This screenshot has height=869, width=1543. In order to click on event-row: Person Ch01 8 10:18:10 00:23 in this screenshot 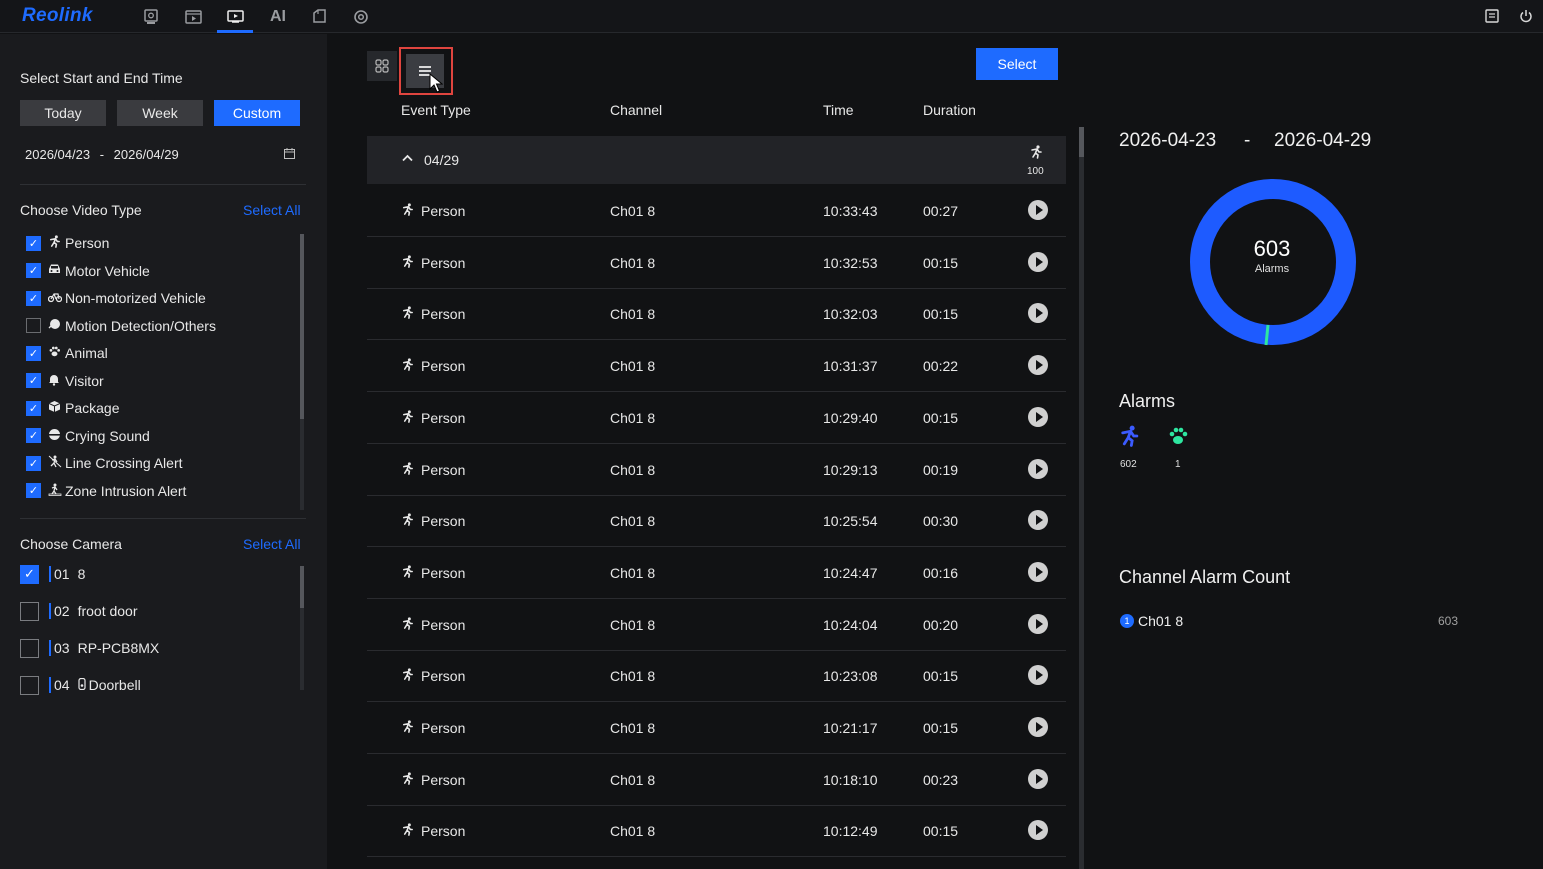, I will do `click(716, 780)`.